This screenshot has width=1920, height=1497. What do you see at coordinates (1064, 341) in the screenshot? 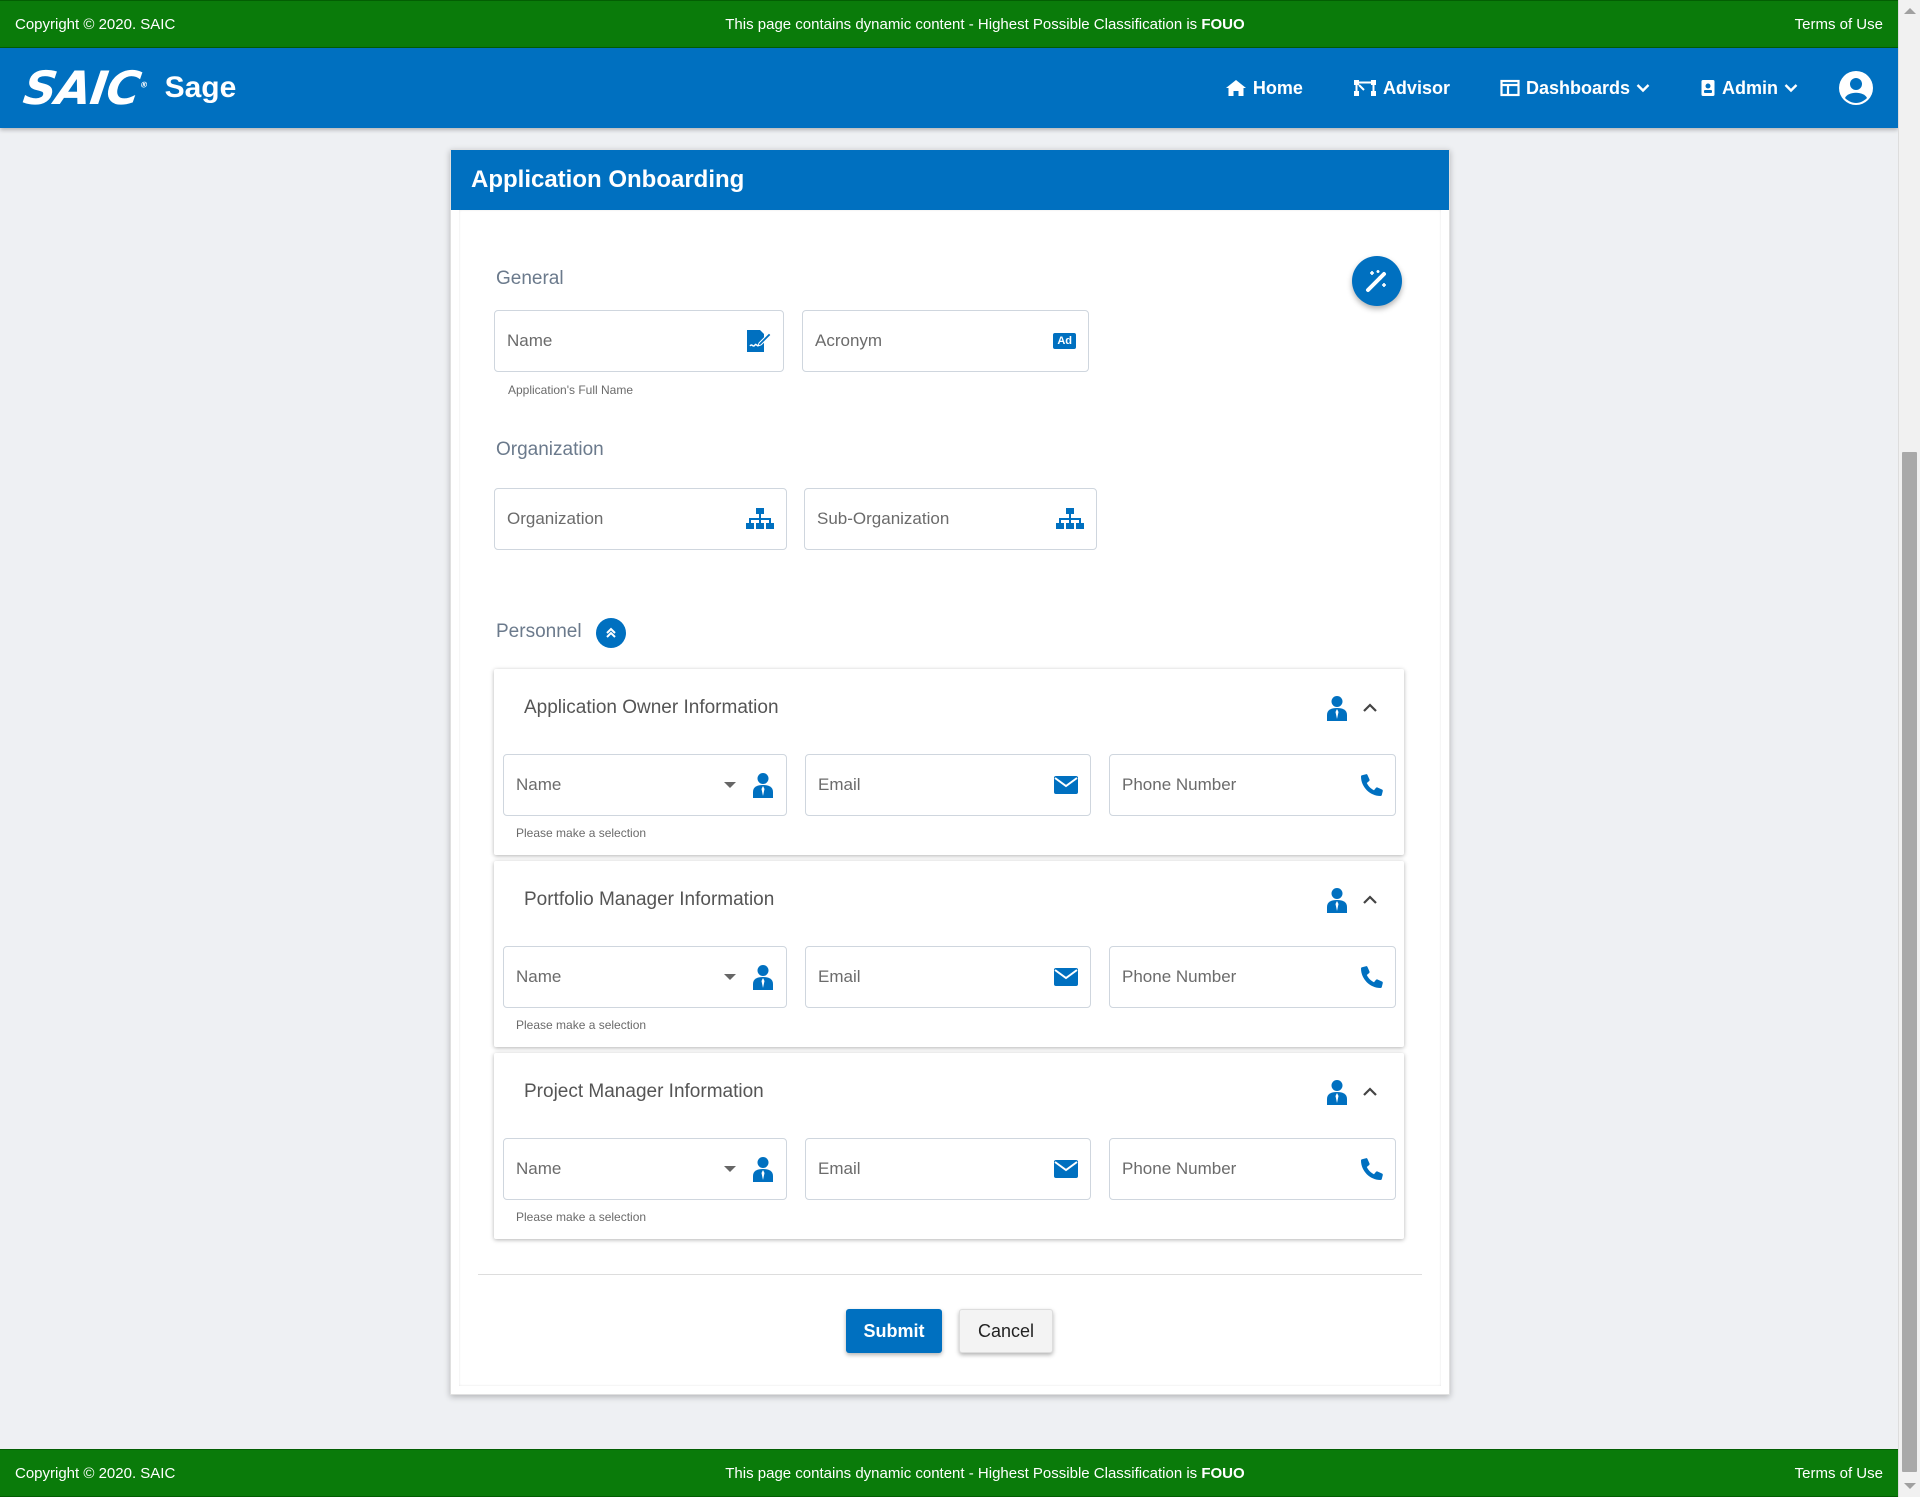
I see `ad-badge-icon: Ad` at bounding box center [1064, 341].